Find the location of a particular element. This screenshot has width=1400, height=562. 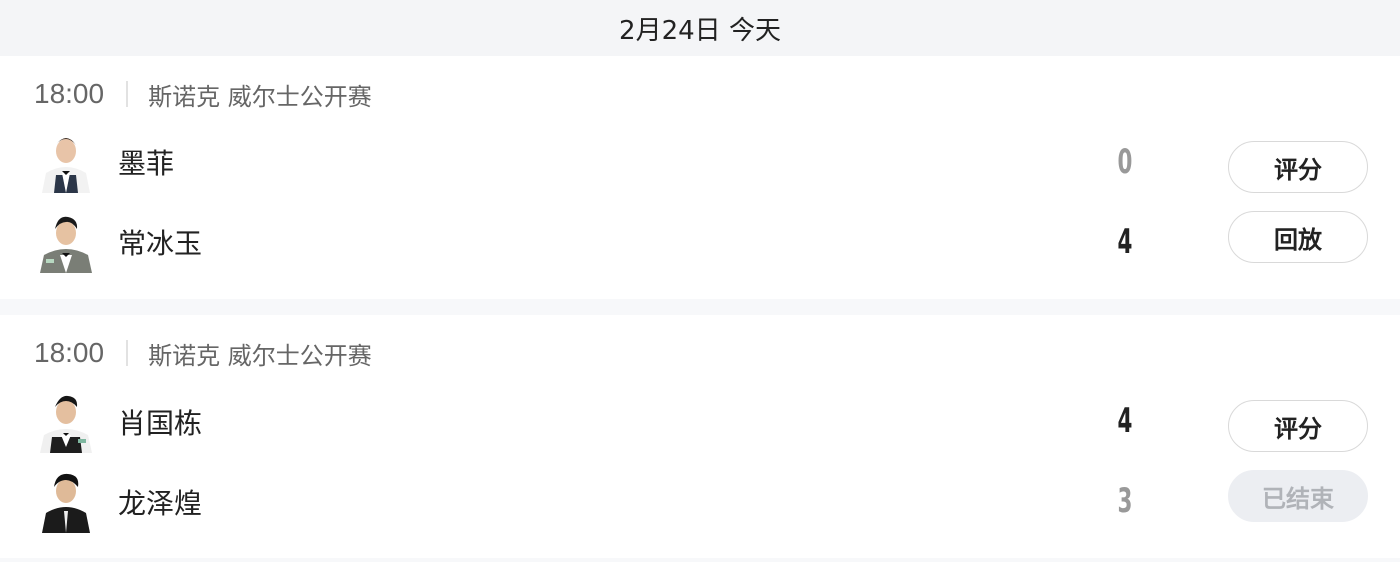

player-row: 肖国栋 is located at coordinates (120, 422).